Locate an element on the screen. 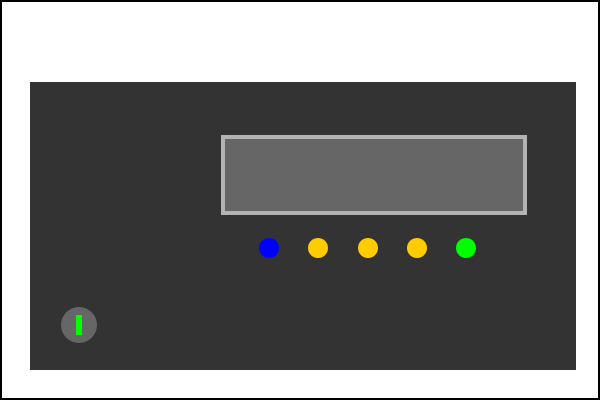  power-icon is located at coordinates (79, 325).